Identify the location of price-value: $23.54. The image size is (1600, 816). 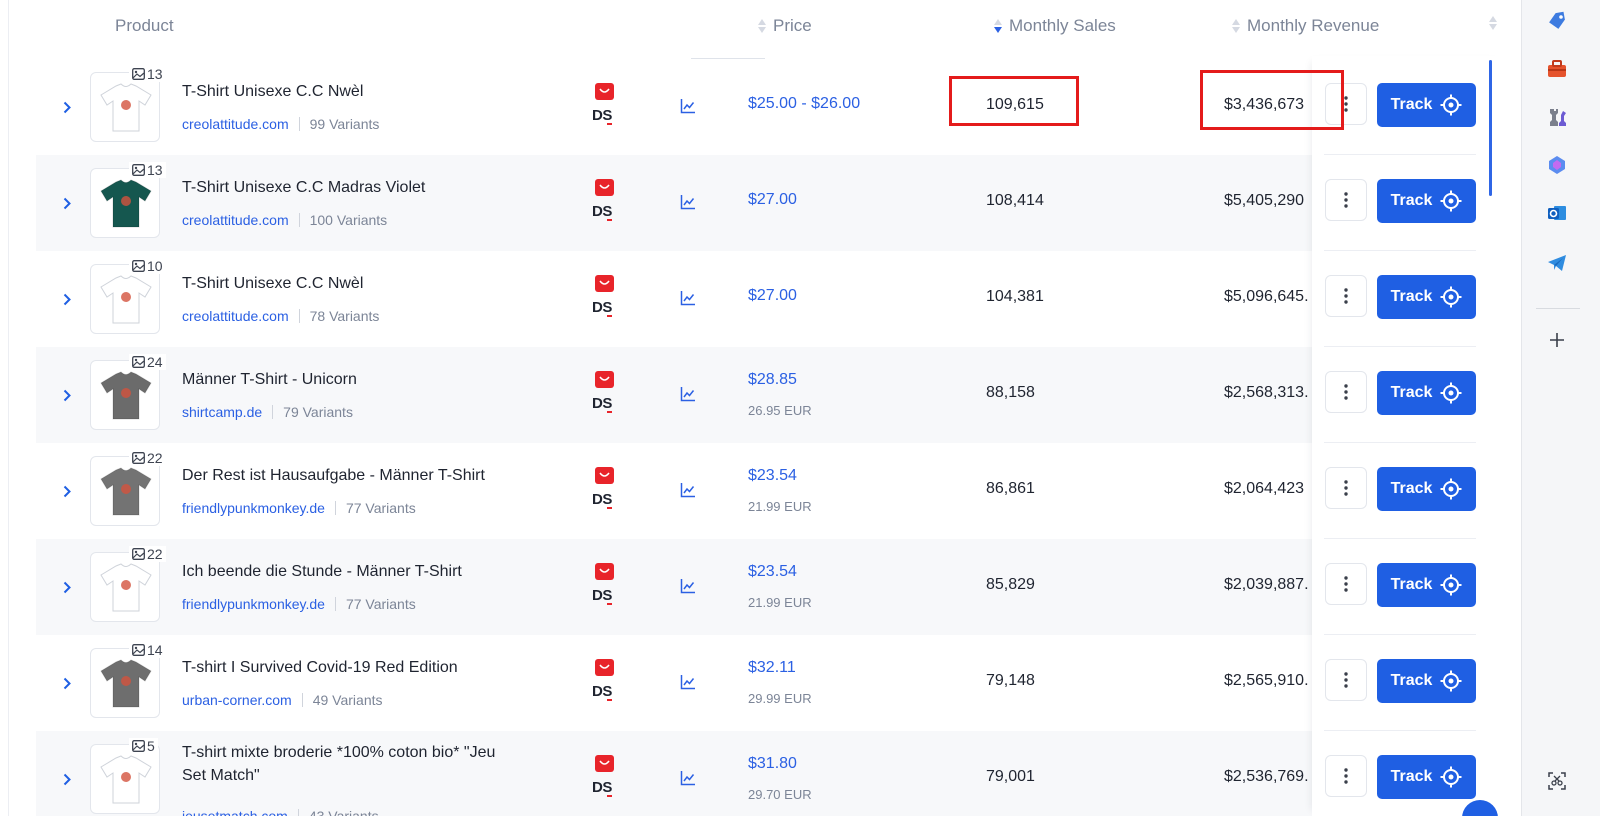
(772, 475).